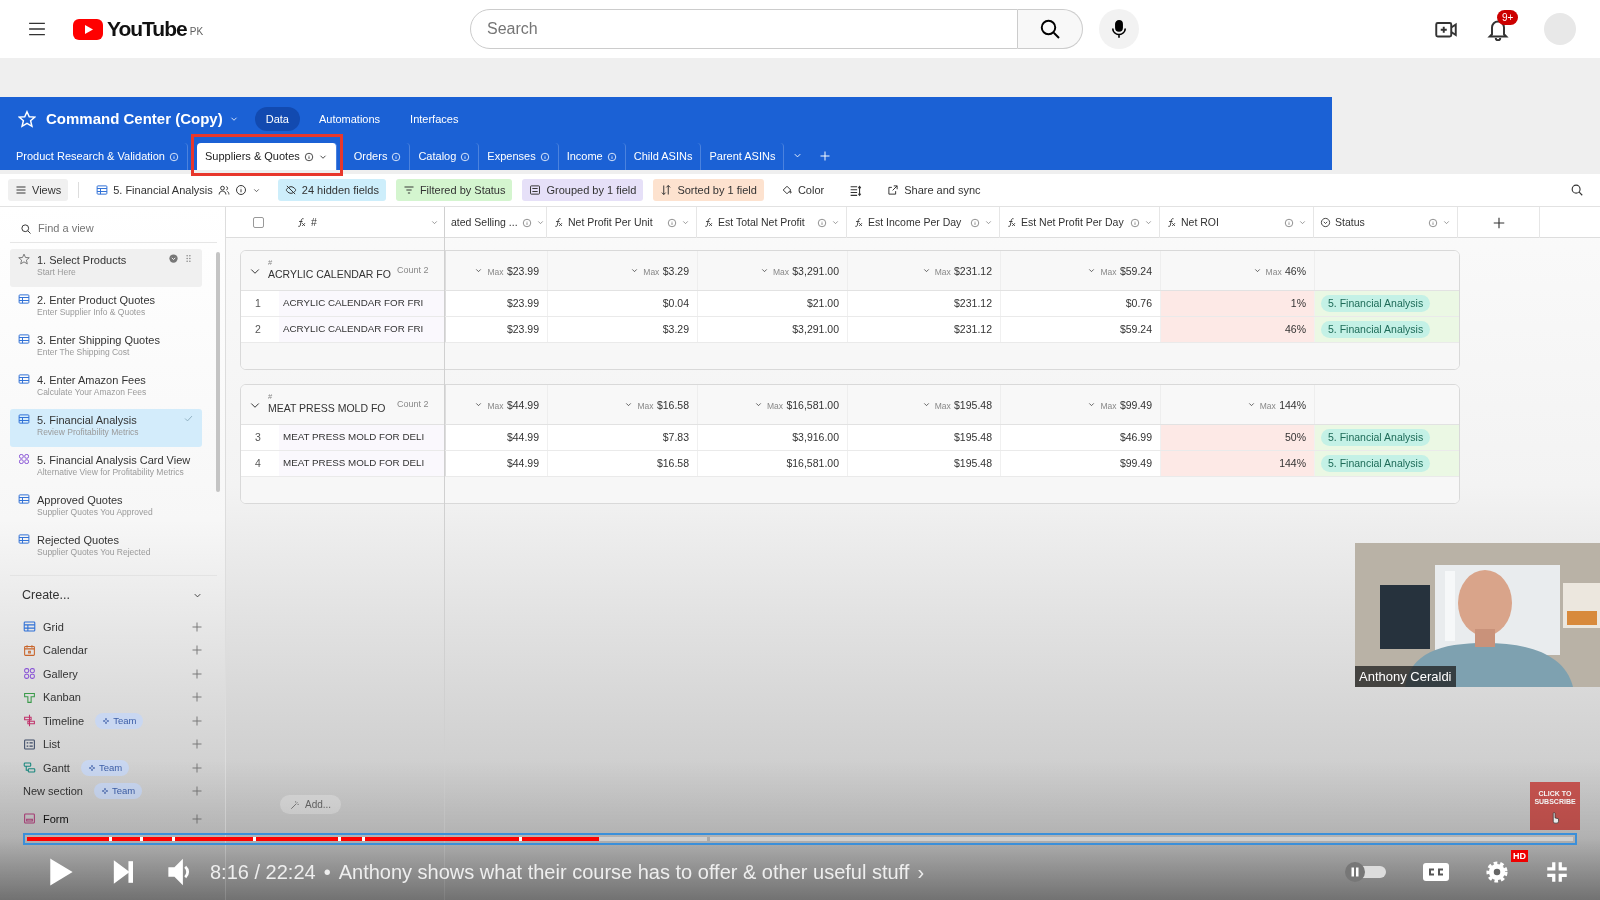 Image resolution: width=1600 pixels, height=900 pixels. I want to click on toolbar-chip: 24 hidden fields, so click(331, 190).